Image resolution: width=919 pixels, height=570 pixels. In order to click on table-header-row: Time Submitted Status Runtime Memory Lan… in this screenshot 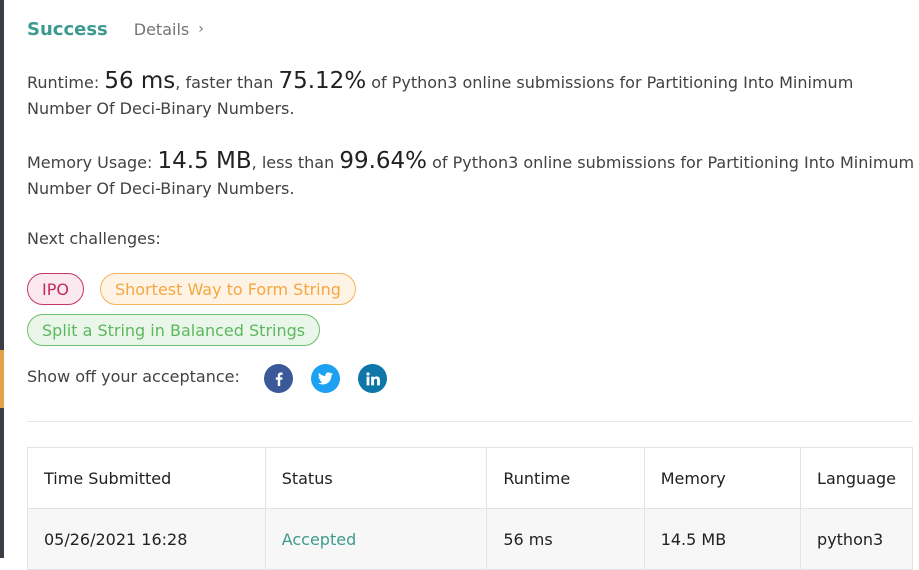, I will do `click(470, 478)`.